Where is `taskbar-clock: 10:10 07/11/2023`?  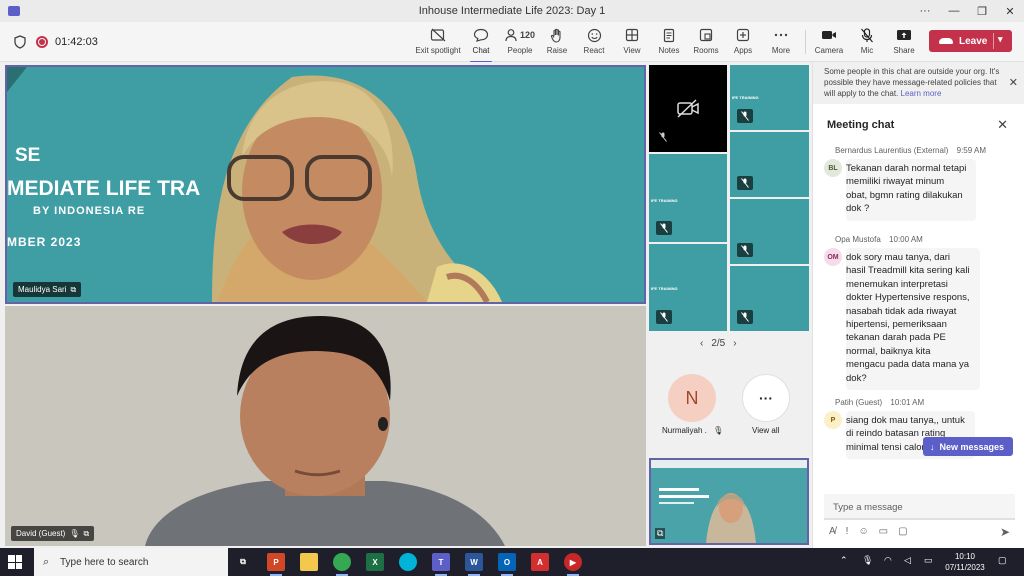
taskbar-clock: 10:10 07/11/2023 is located at coordinates (965, 562).